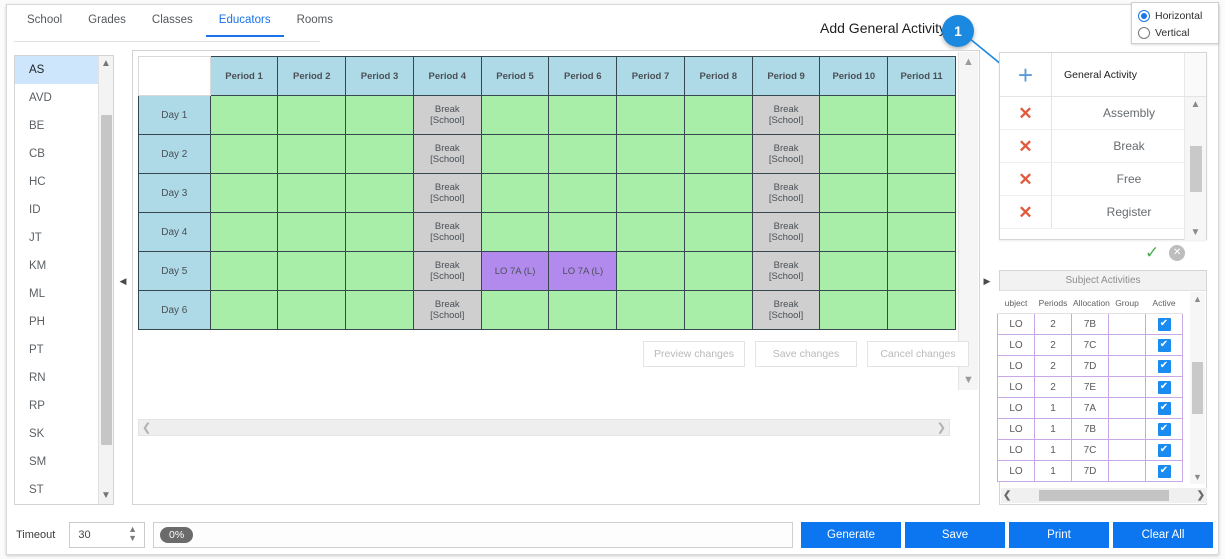  I want to click on general-activity-row: ✕ Free, so click(1103, 179).